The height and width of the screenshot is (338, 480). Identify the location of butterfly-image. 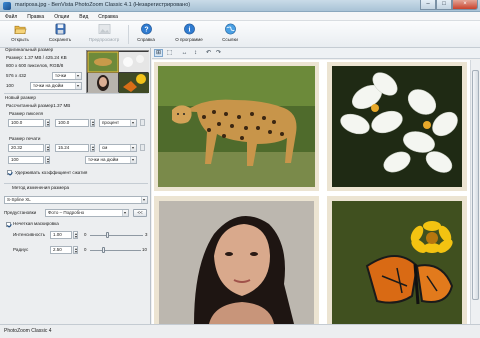
(397, 260).